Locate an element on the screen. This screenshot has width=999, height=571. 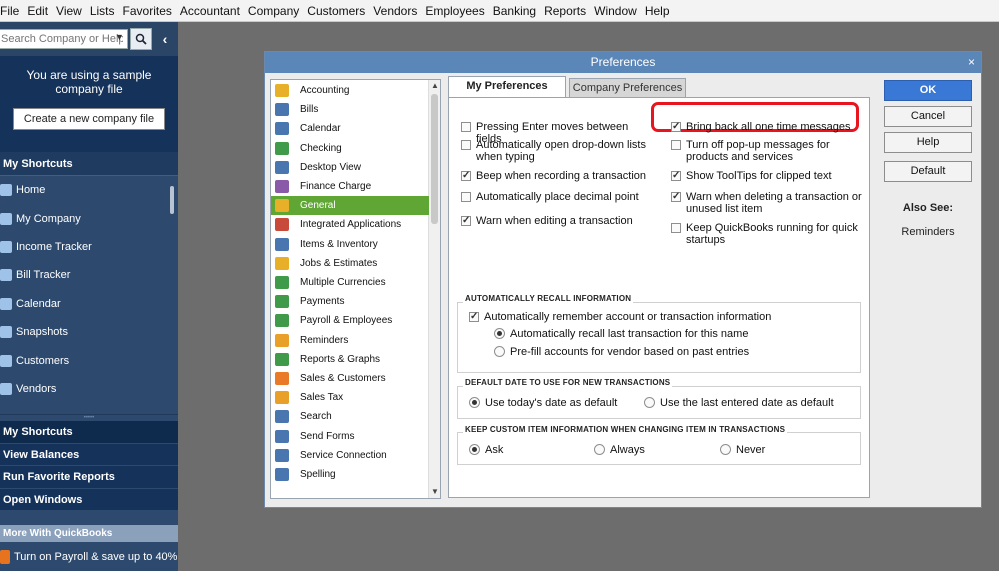
category-sales-tax: Sales Tax is located at coordinates (350, 397).